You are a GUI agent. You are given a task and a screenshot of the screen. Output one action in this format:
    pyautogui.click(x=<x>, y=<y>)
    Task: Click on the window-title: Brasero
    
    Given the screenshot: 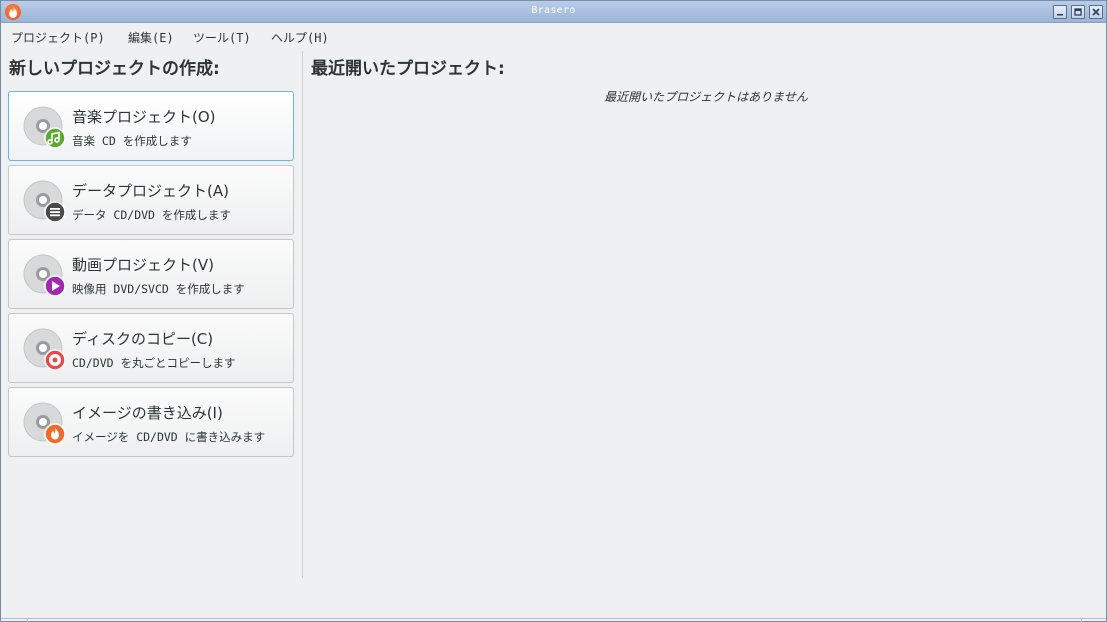 What is the action you would take?
    pyautogui.click(x=553, y=10)
    